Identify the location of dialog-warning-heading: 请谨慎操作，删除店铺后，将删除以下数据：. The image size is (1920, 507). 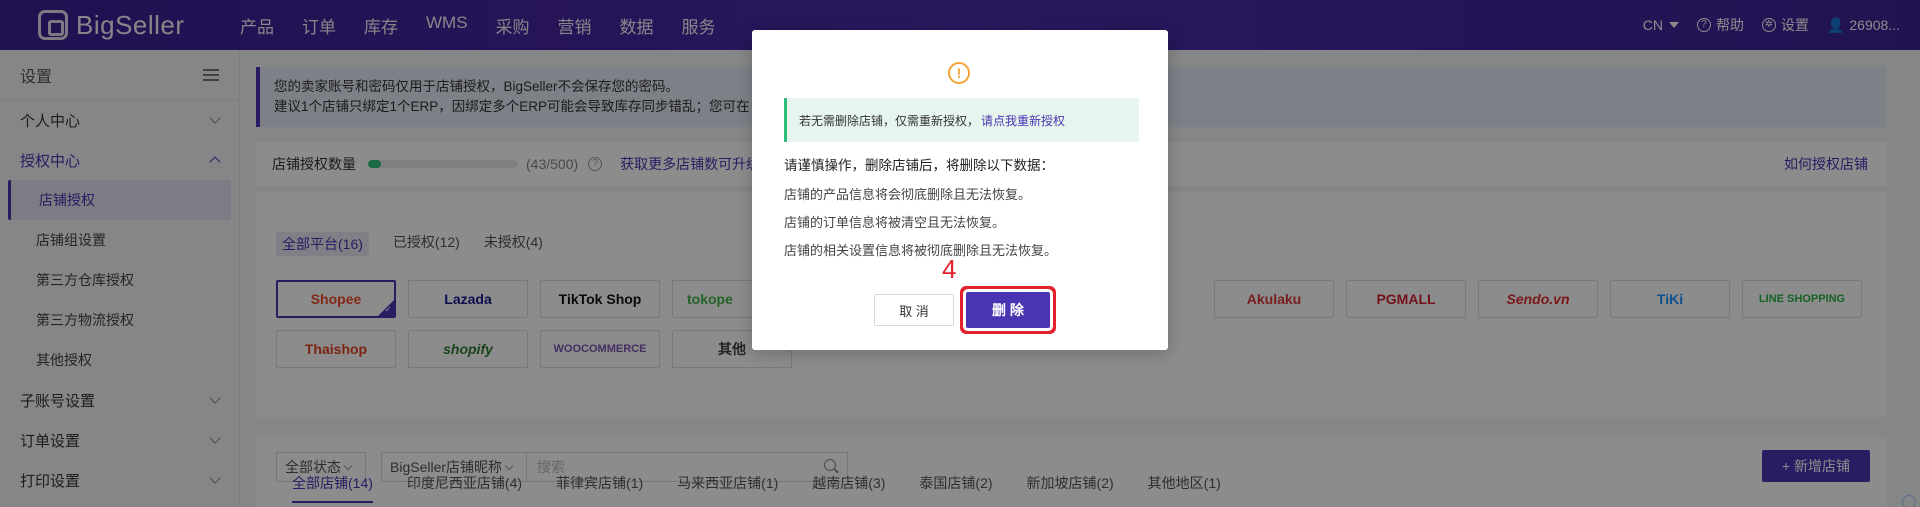
(919, 165).